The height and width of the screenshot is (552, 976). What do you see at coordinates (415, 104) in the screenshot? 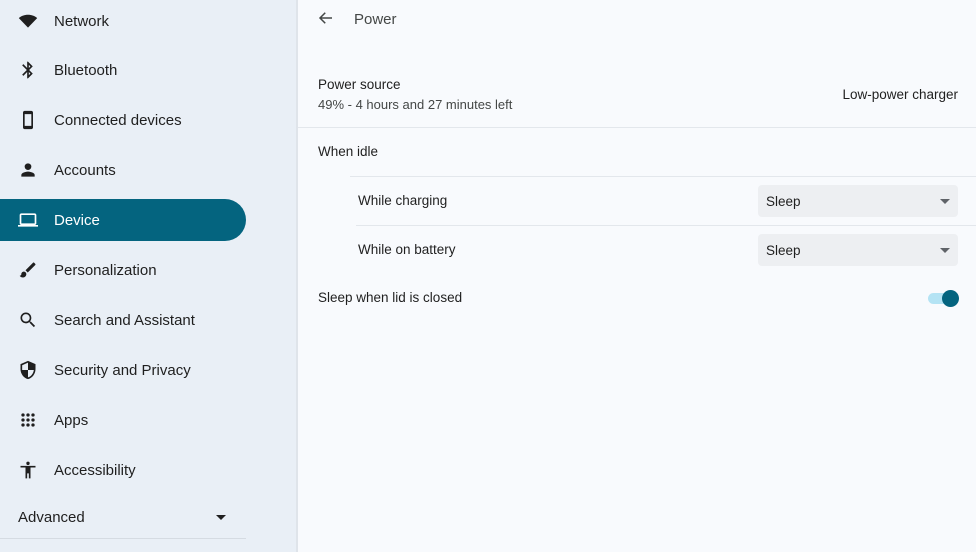
I see `battery-status: 49% - 4 hours and 27 minutes left` at bounding box center [415, 104].